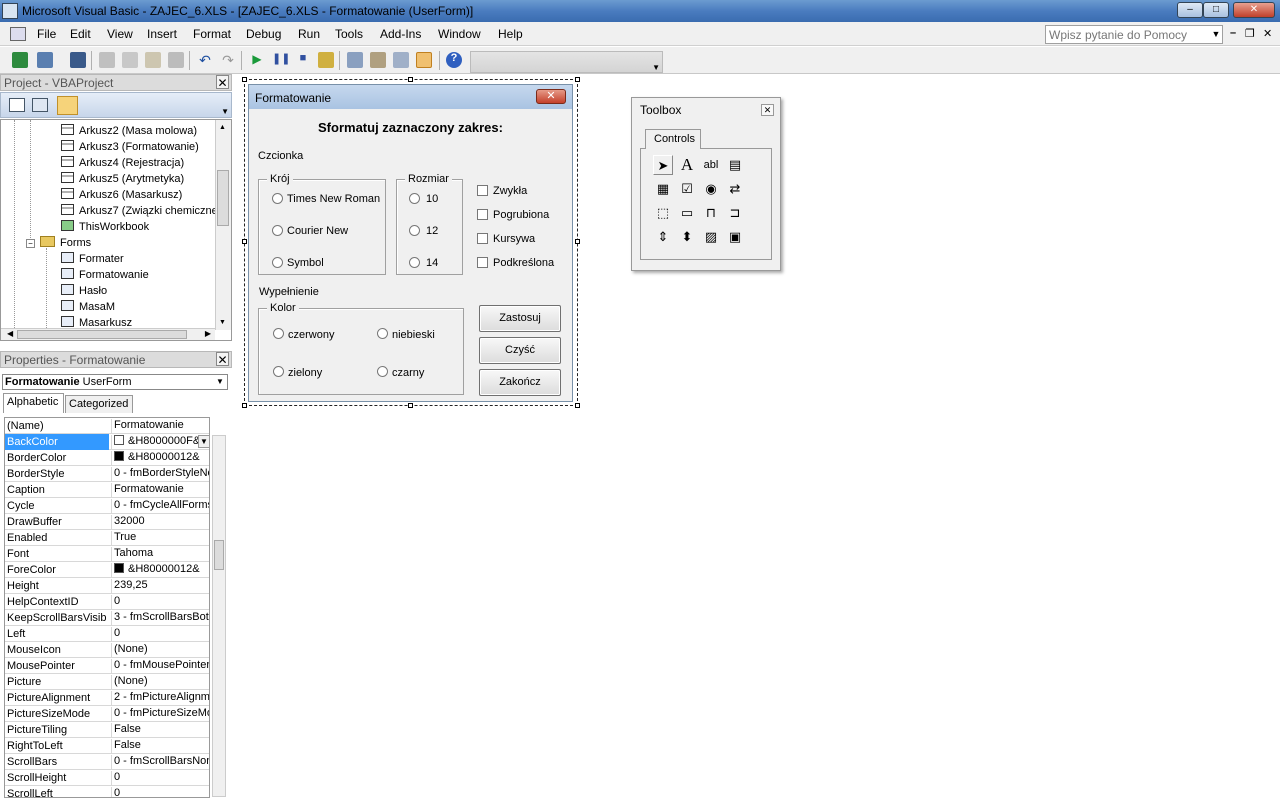  What do you see at coordinates (107, 666) in the screenshot?
I see `property-row: MousePointer 0 - fmMousePointerDefault` at bounding box center [107, 666].